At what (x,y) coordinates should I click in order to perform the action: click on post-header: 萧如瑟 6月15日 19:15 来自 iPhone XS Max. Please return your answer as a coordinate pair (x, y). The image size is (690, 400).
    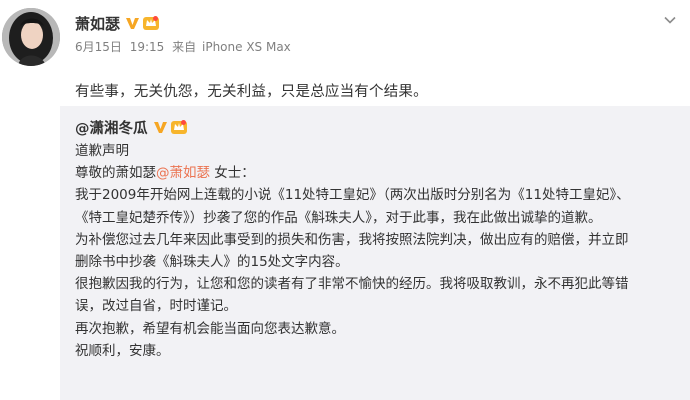
    Looking at the image, I should click on (185, 33).